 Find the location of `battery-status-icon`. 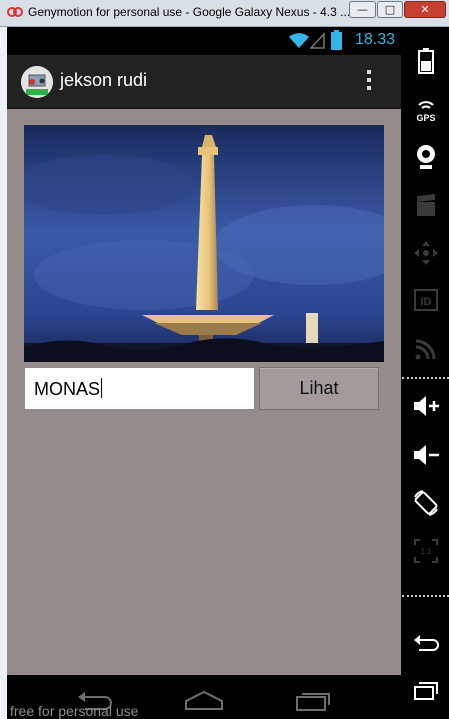

battery-status-icon is located at coordinates (336, 40).